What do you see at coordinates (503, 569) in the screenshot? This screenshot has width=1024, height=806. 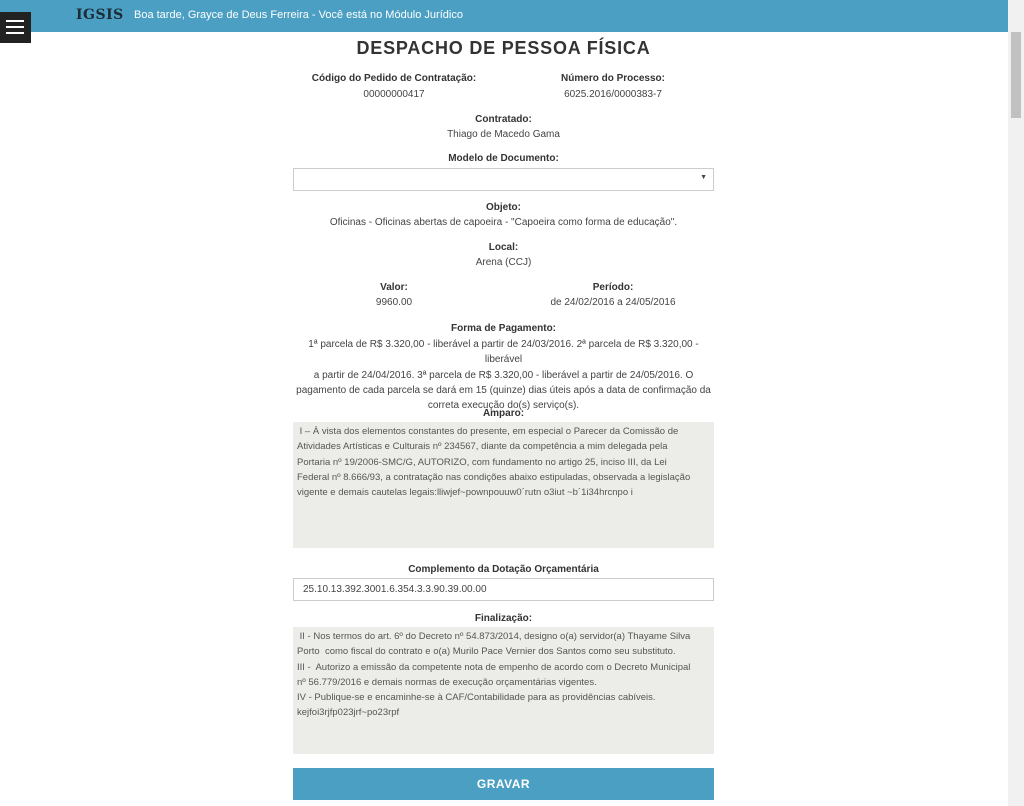 I see `dotacao-label: Complemento da Dotação Orçamentária` at bounding box center [503, 569].